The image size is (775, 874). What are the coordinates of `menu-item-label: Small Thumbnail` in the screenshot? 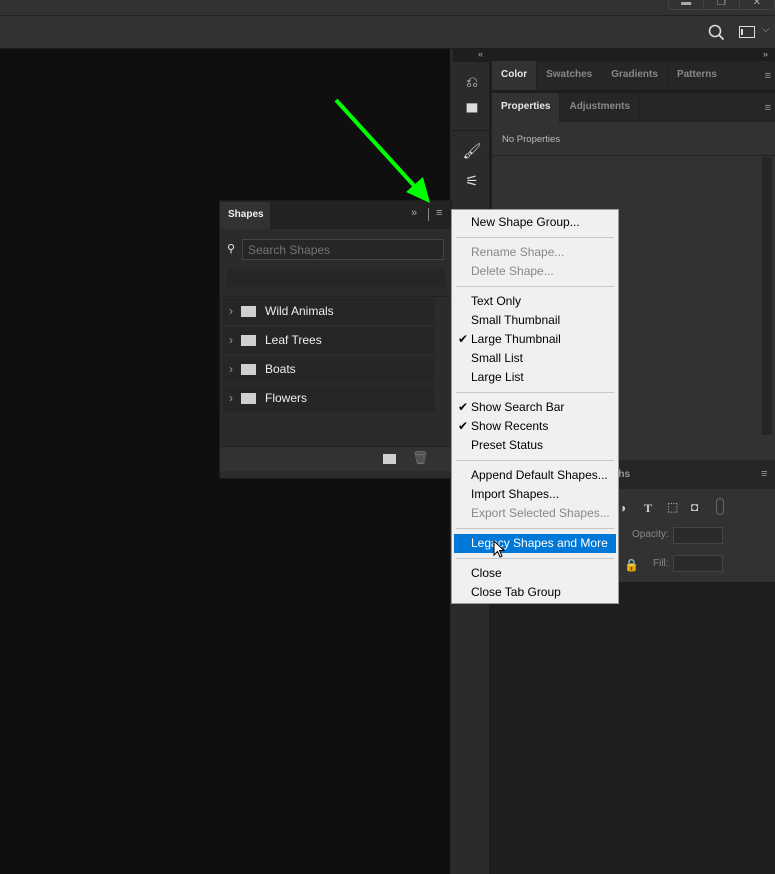 It's located at (516, 320).